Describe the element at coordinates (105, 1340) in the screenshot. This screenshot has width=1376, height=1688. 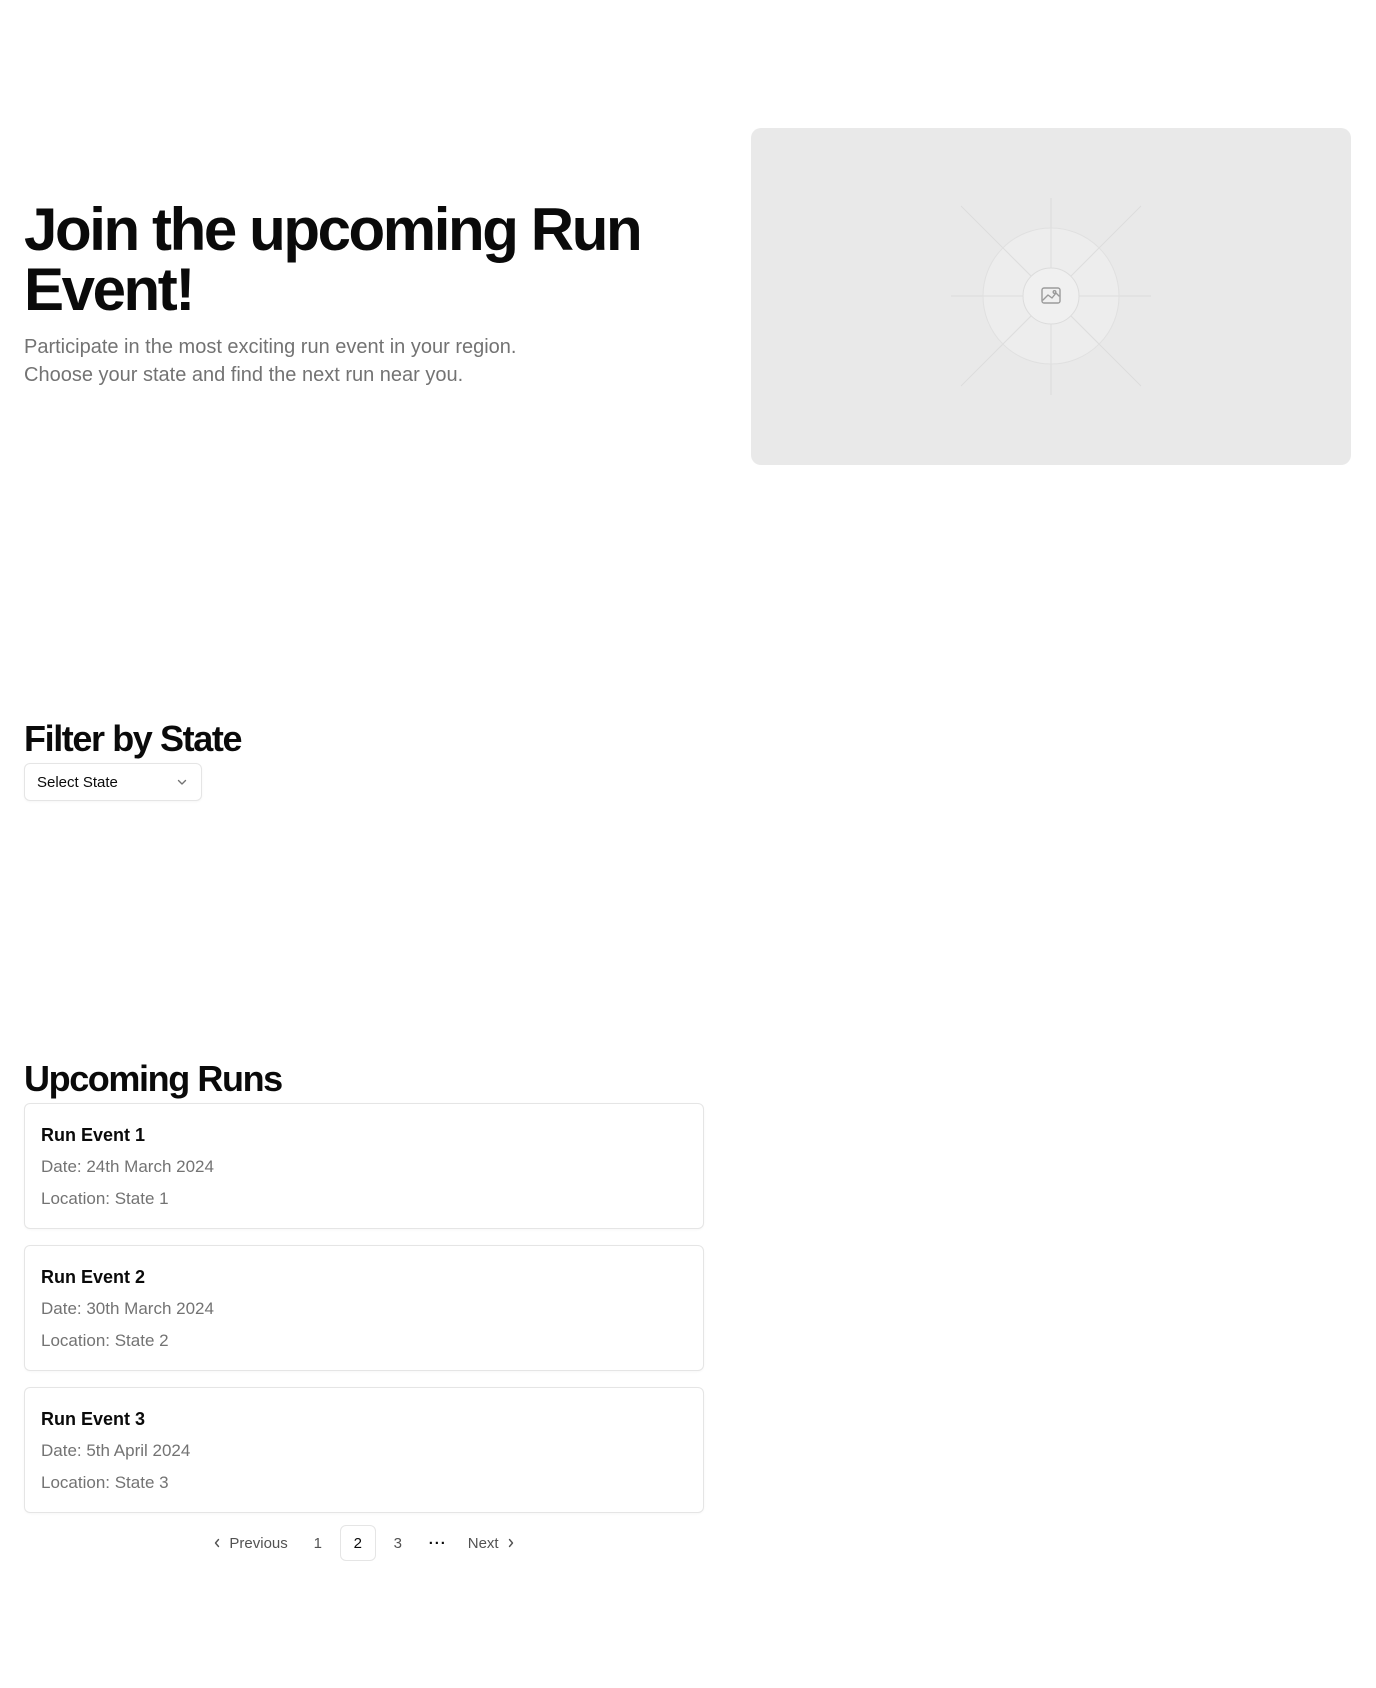
I see `run-location: Location: State 2` at that location.